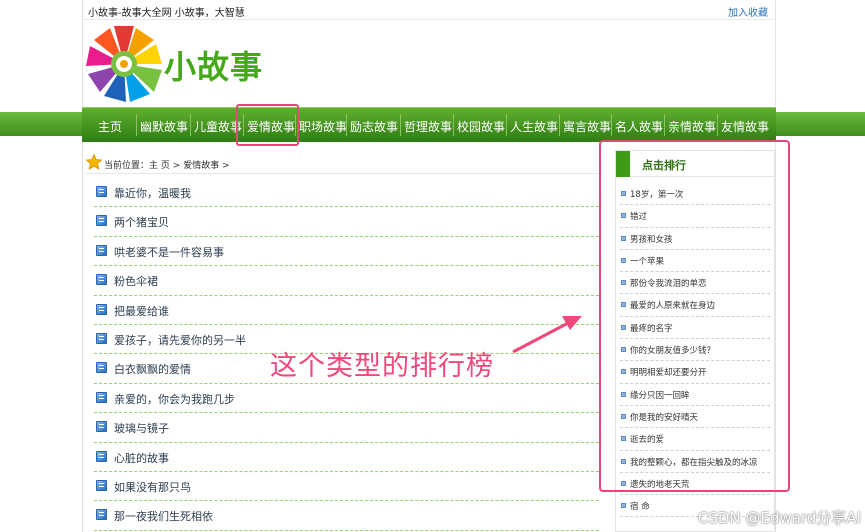 The image size is (865, 532). Describe the element at coordinates (163, 516) in the screenshot. I see `story-title-link: 那一夜我们生死相依` at that location.